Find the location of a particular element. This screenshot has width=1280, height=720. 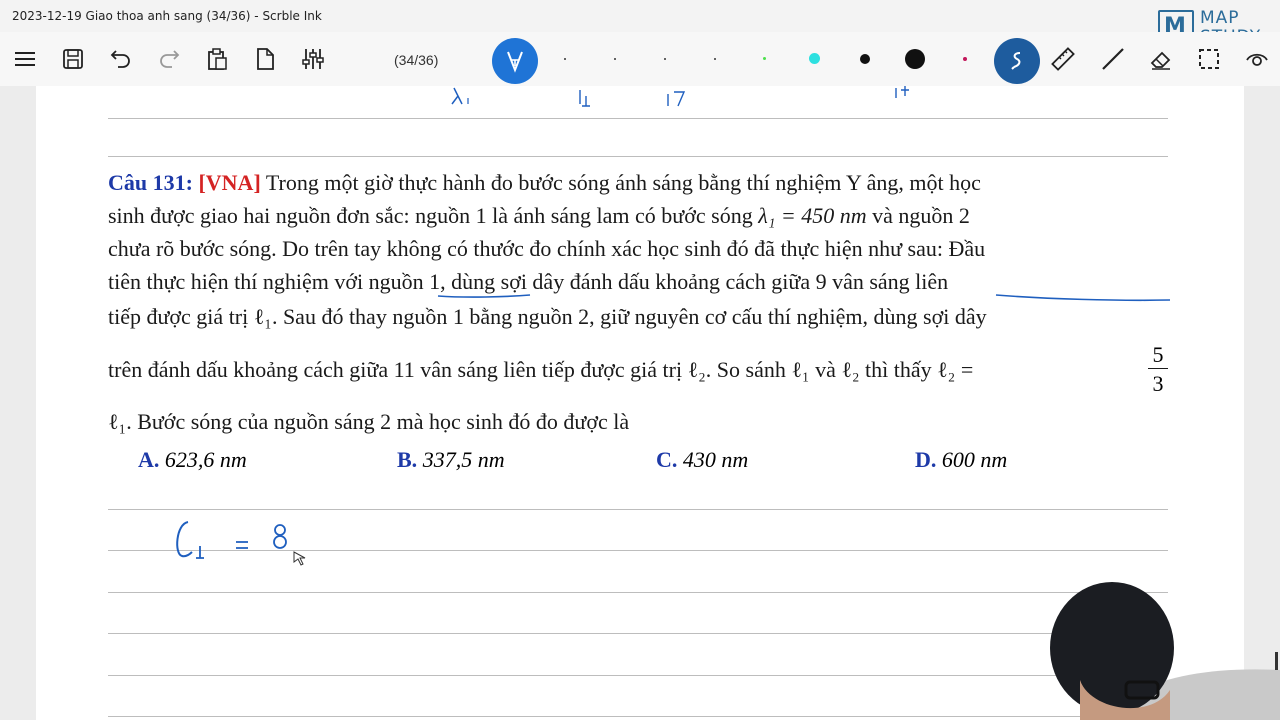

lambda-expression: λ₁ = 450 nm is located at coordinates (812, 215).